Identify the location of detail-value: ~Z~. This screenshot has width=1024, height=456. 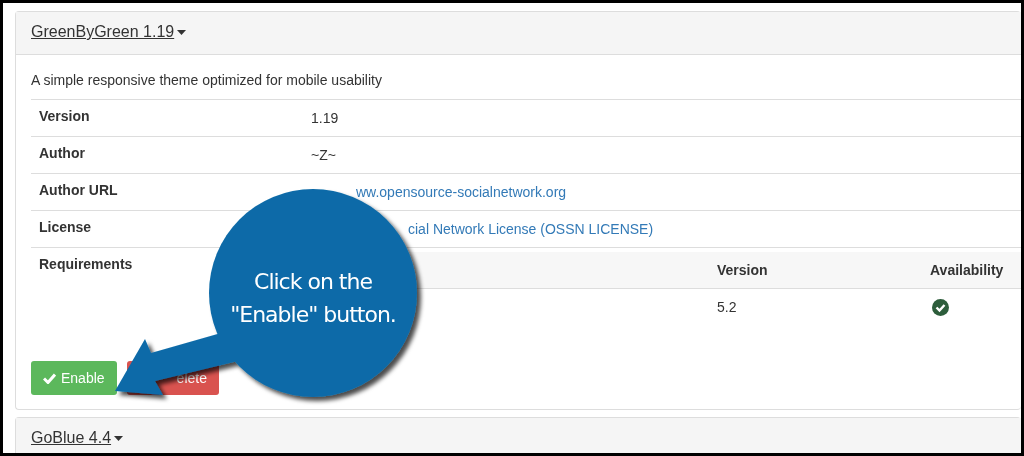
(662, 155).